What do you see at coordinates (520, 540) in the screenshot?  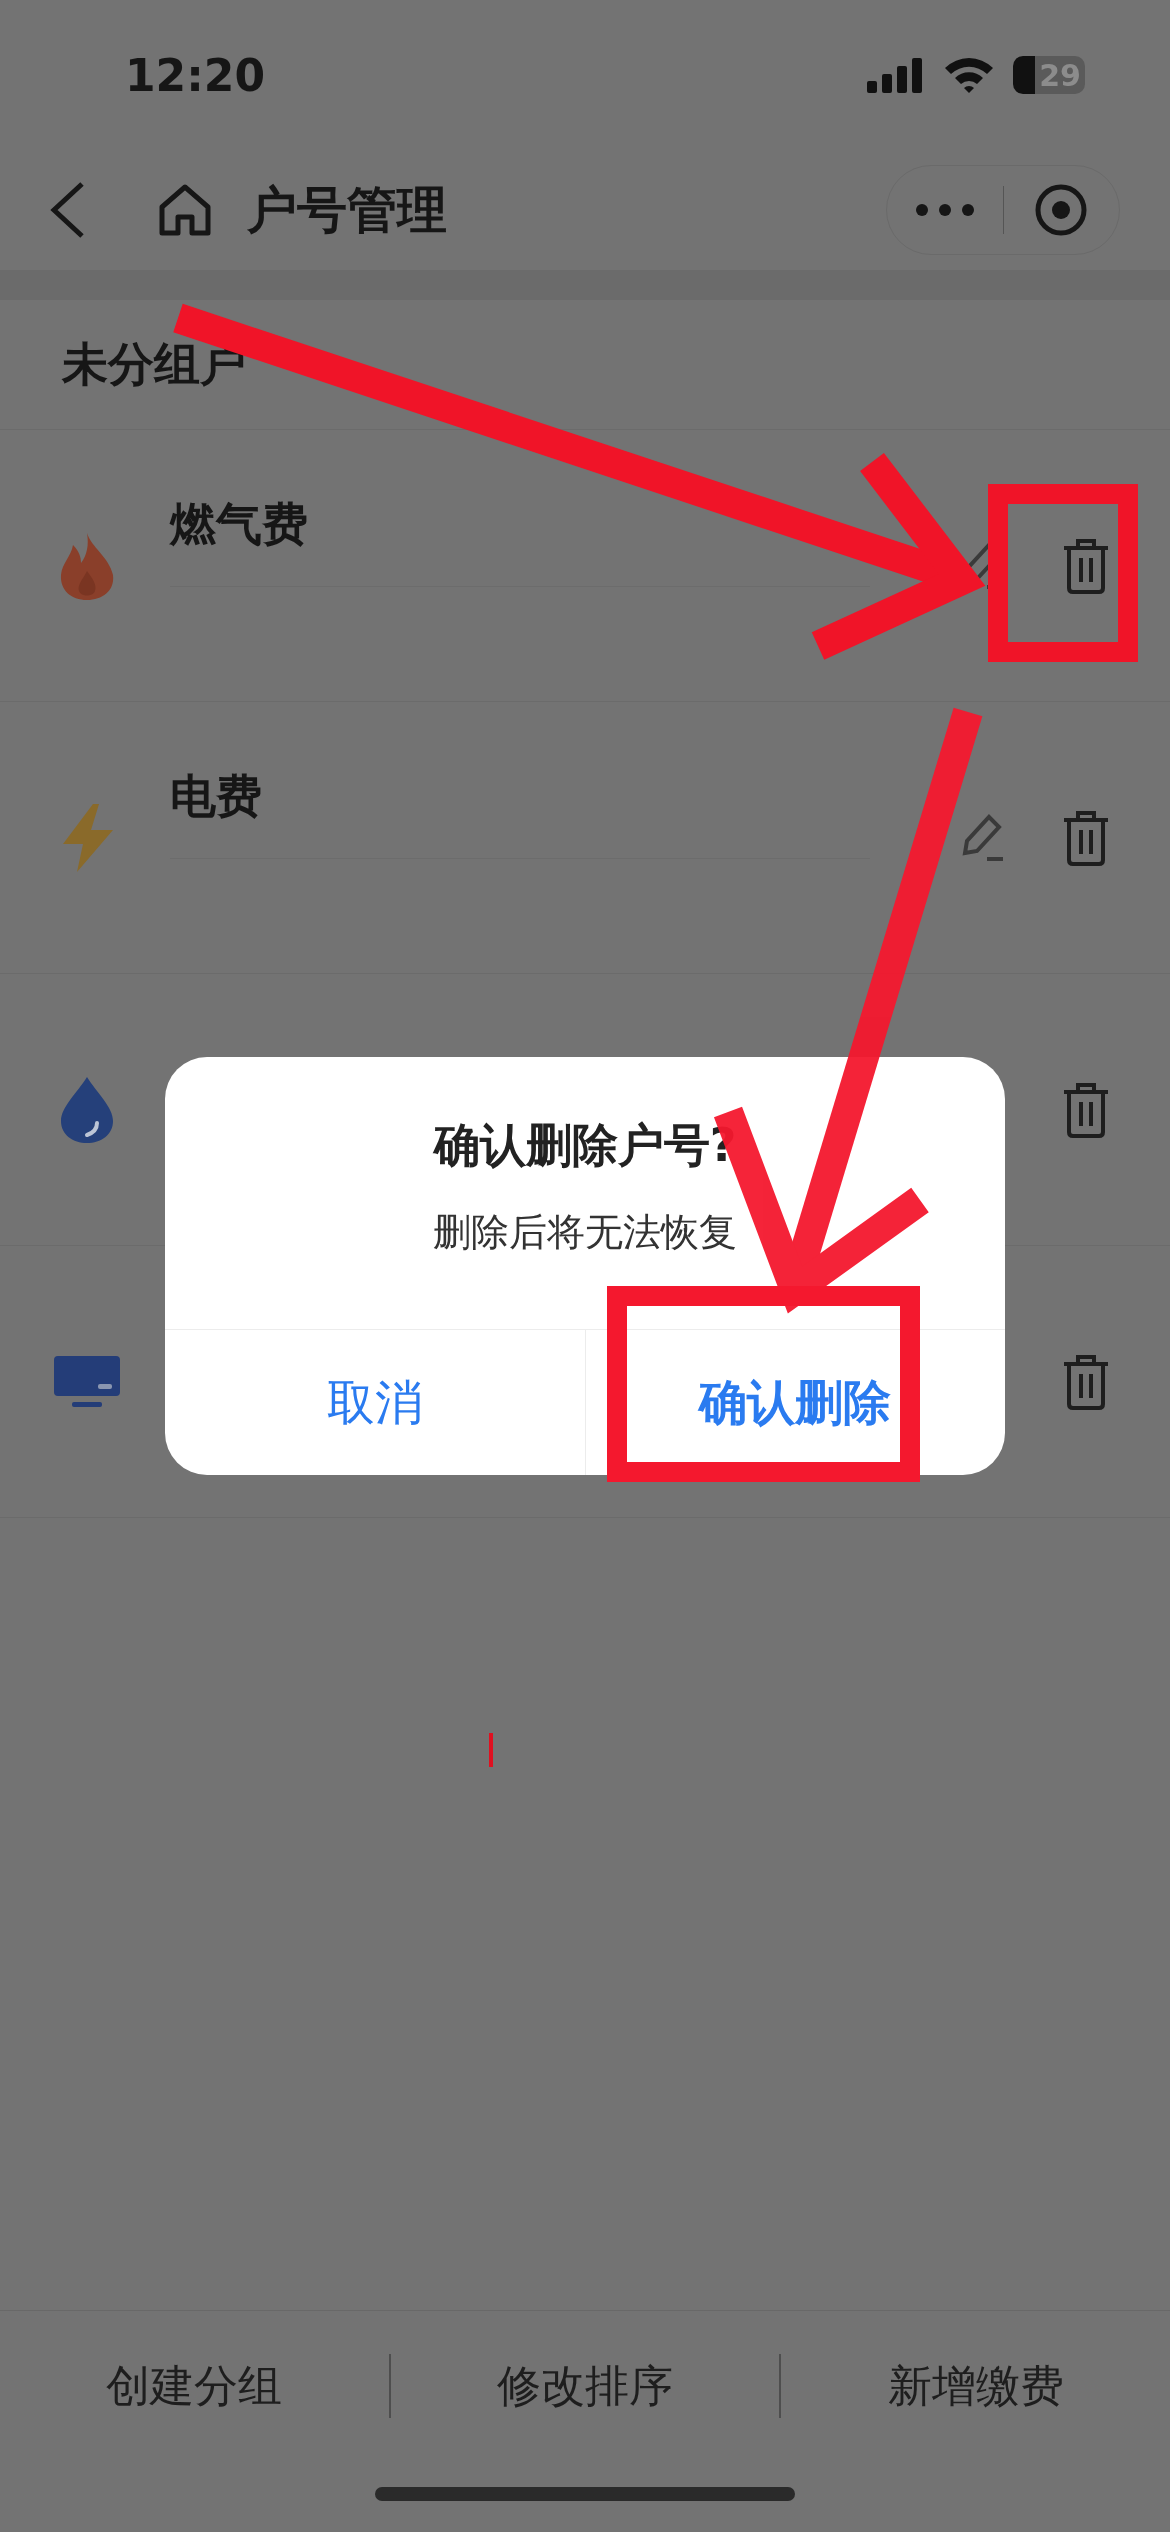 I see `account-name: 燃气费` at bounding box center [520, 540].